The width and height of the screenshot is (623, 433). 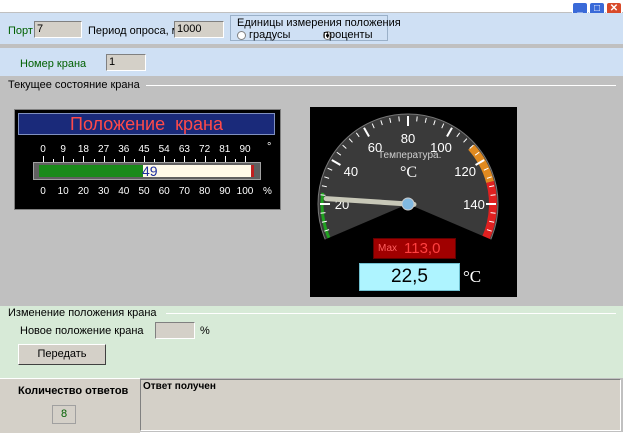 I want to click on crane-panel: Номер крана 1, so click(x=311, y=62).